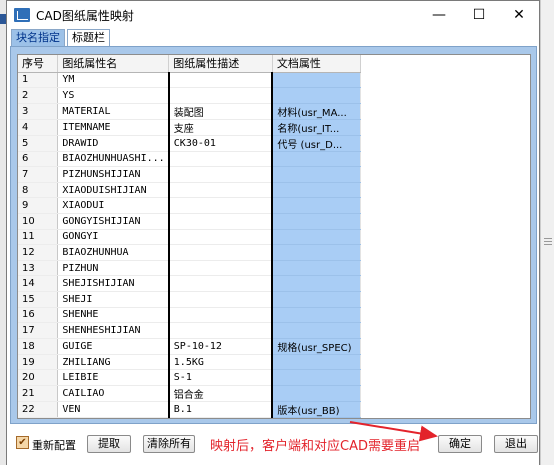  What do you see at coordinates (113, 190) in the screenshot?
I see `attr-name-cell: XIAODUISHIJIAN` at bounding box center [113, 190].